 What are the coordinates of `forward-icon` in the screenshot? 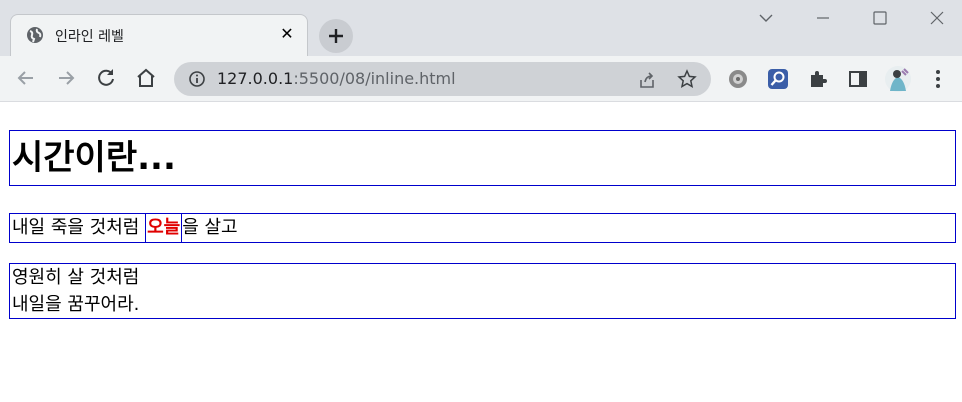 It's located at (66, 78).